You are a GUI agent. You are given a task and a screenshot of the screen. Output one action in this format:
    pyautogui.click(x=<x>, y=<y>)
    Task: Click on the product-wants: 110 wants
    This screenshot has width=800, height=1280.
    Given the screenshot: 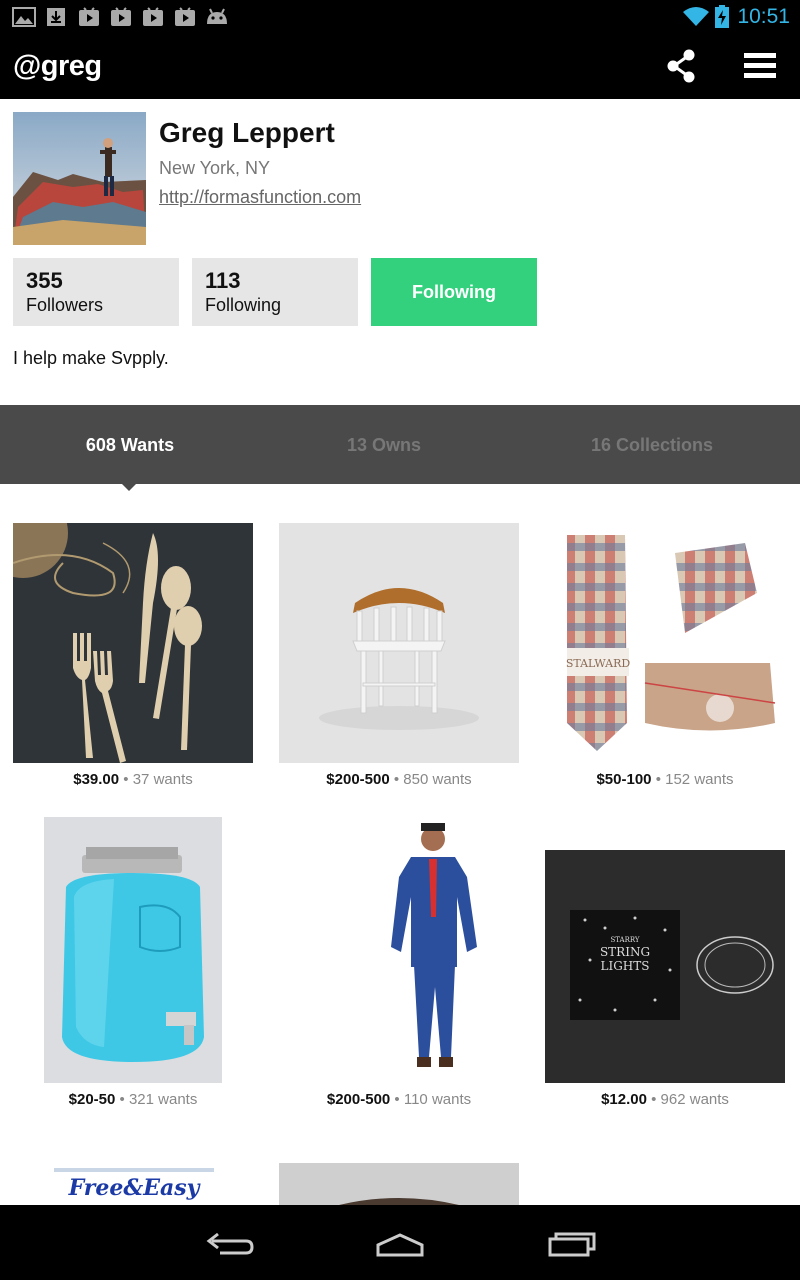 What is the action you would take?
    pyautogui.click(x=437, y=1099)
    